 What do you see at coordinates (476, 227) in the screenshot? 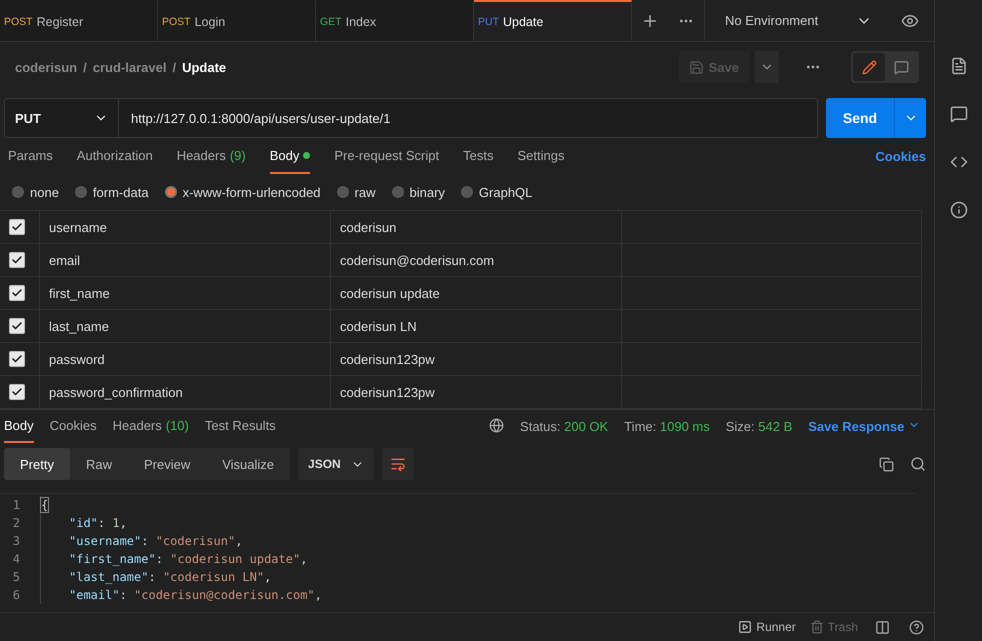
I see `param-value-cell: coderisun` at bounding box center [476, 227].